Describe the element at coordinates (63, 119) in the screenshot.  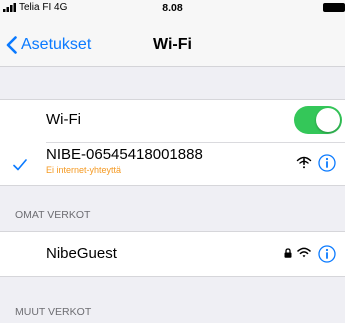
I see `wifi-toggle-label: Wi-Fi` at that location.